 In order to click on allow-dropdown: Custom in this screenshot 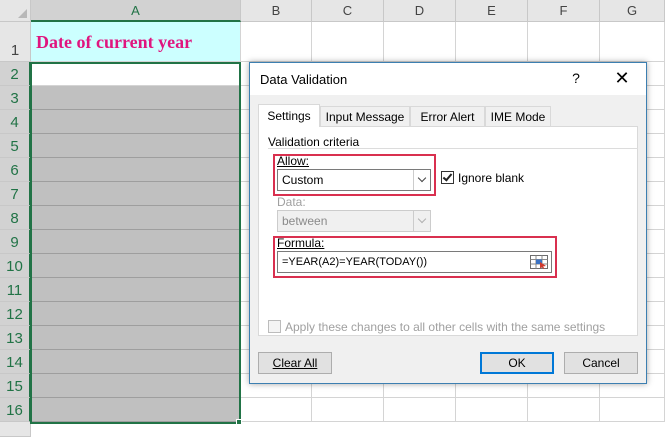, I will do `click(354, 180)`.